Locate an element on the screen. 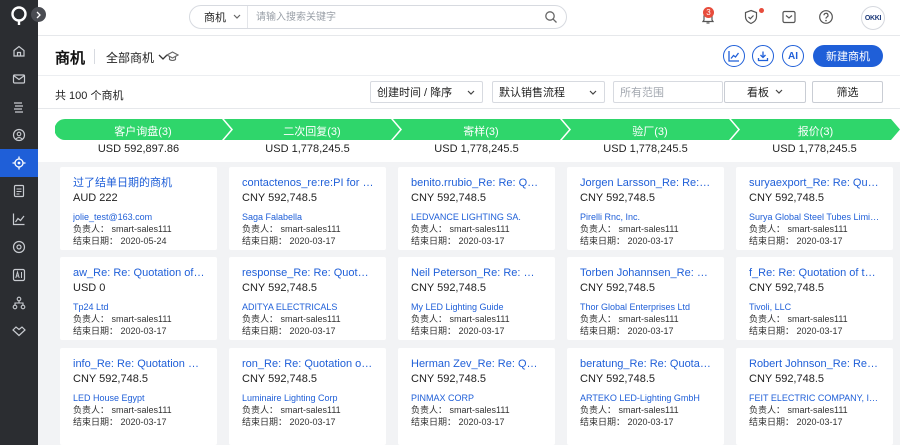 This screenshot has width=900, height=445. card-company: Thor Global Enterprises Ltd is located at coordinates (646, 307).